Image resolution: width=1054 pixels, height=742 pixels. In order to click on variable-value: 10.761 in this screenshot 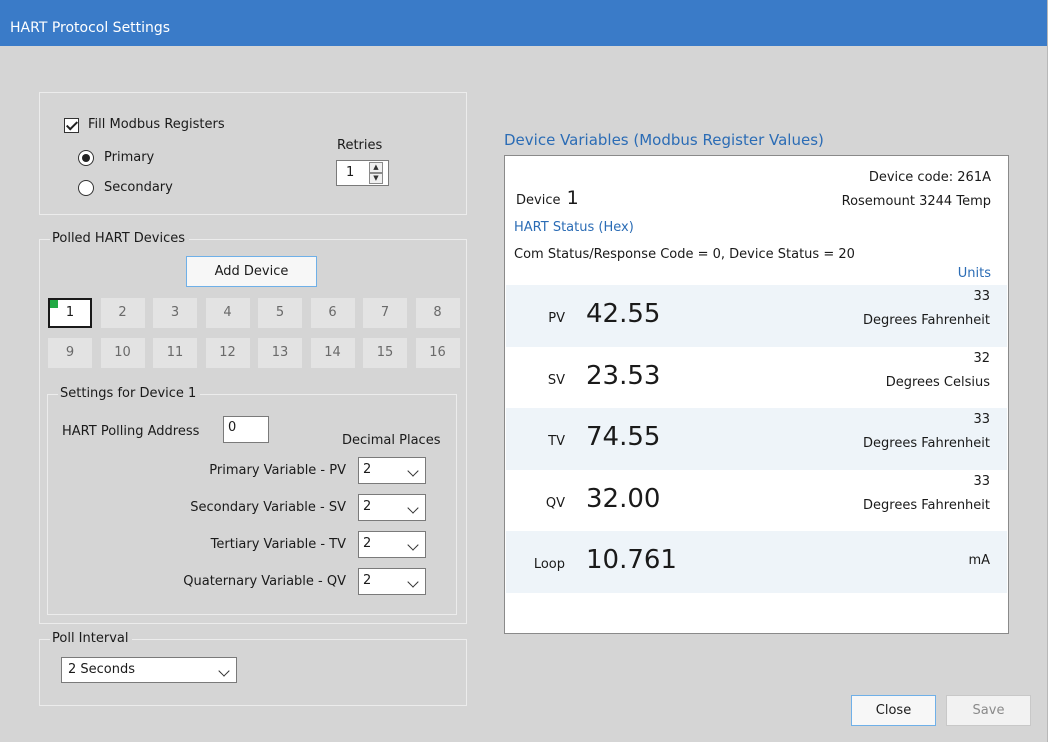, I will do `click(631, 560)`.